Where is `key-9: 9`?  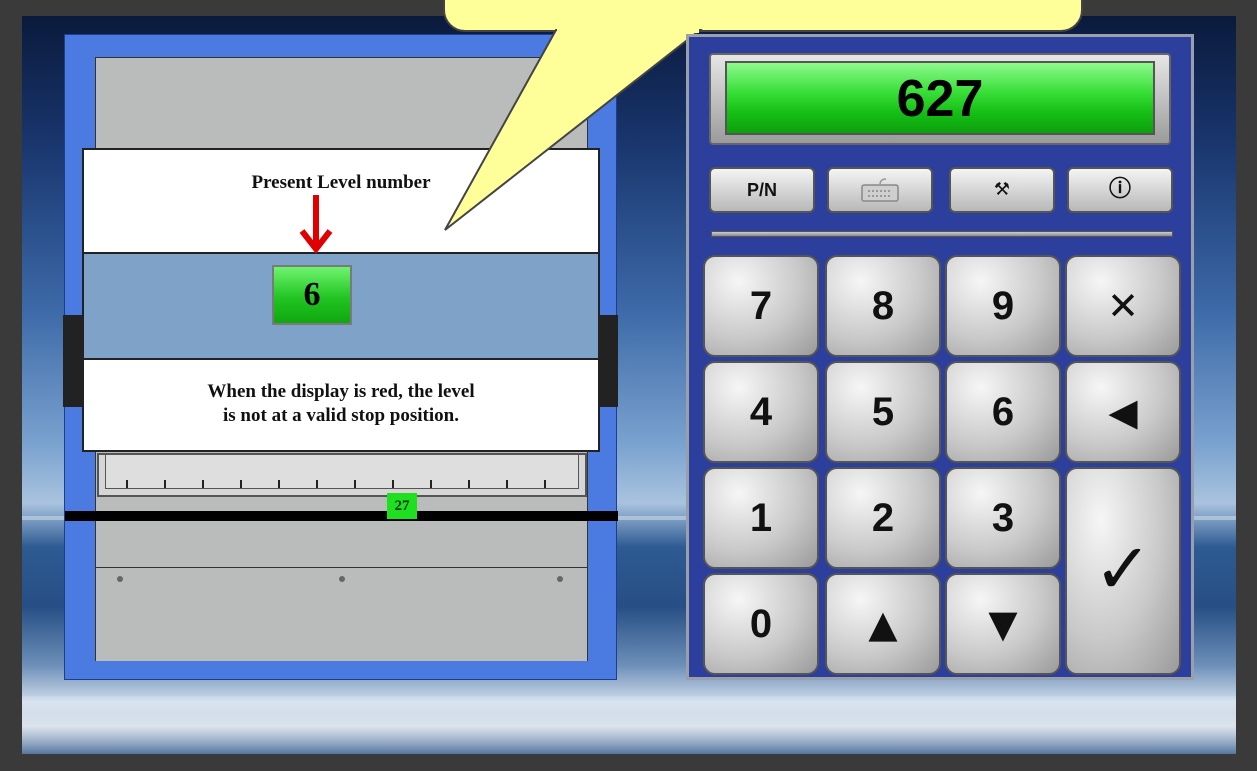 key-9: 9 is located at coordinates (1003, 306).